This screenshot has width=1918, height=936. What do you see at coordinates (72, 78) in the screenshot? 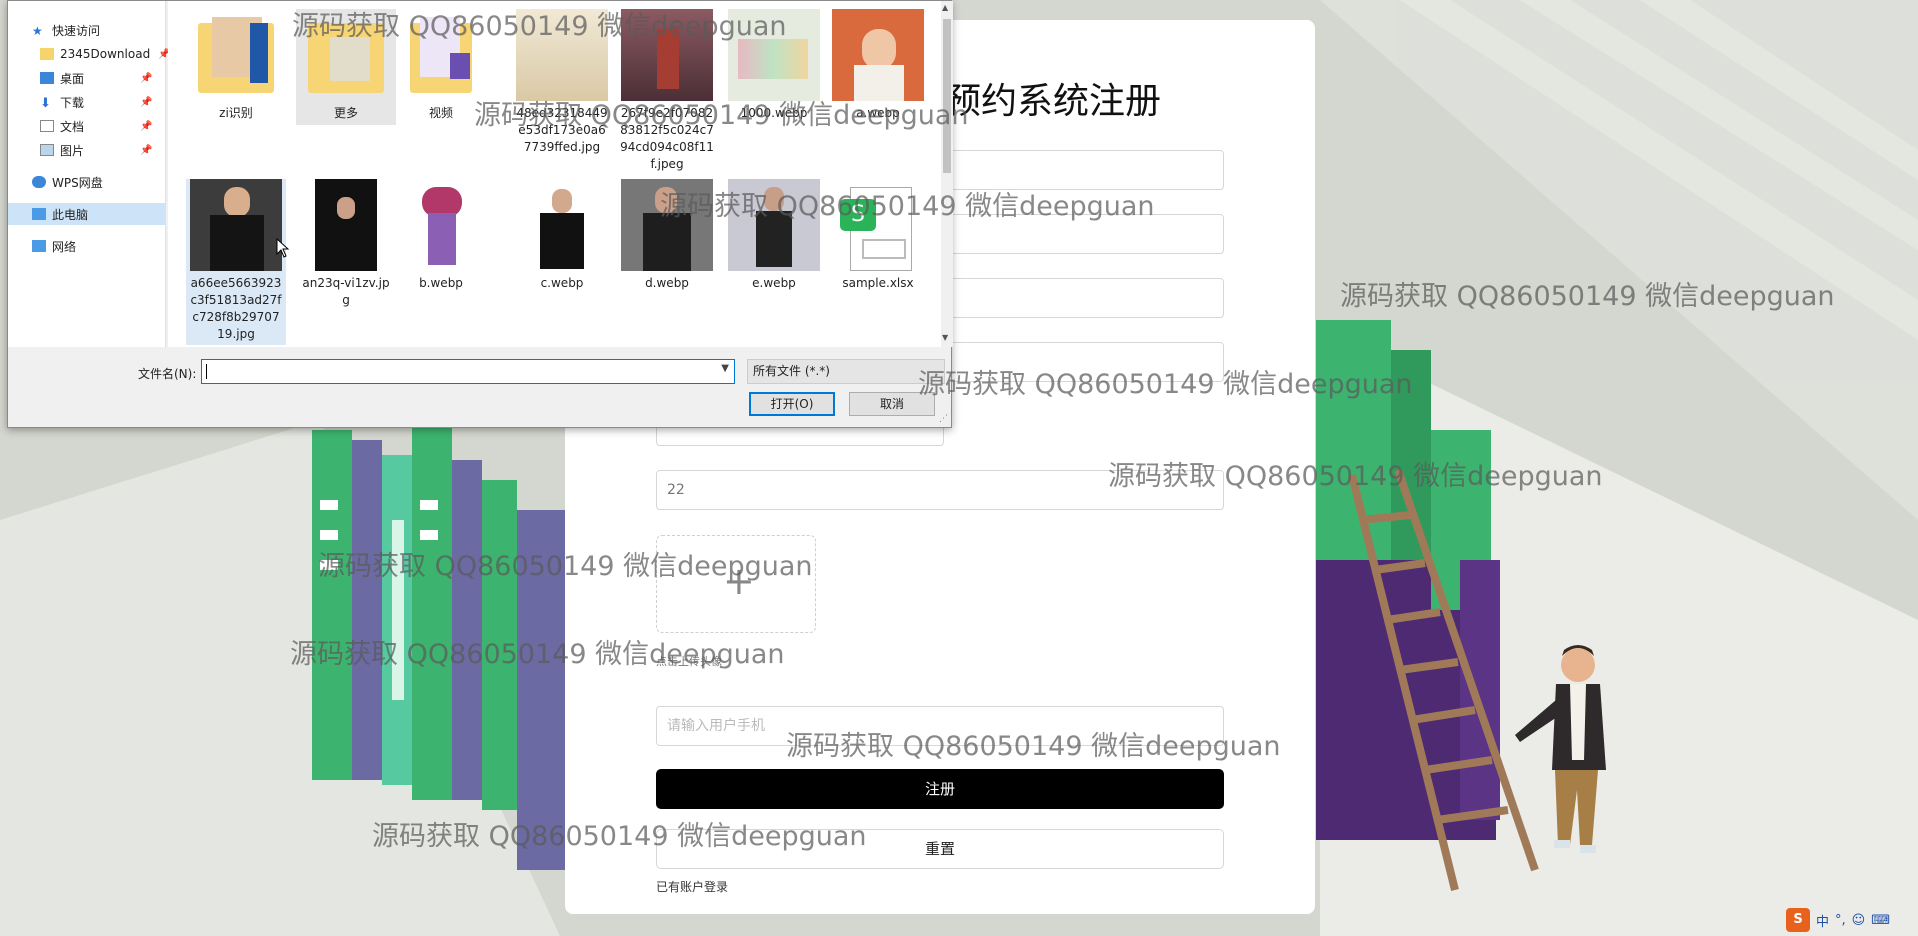
I see `nav-label: 桌面` at bounding box center [72, 78].